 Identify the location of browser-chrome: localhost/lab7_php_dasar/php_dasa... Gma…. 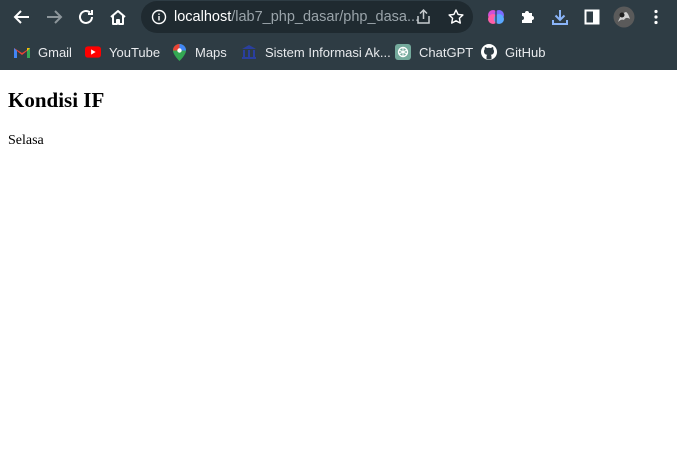
(338, 35).